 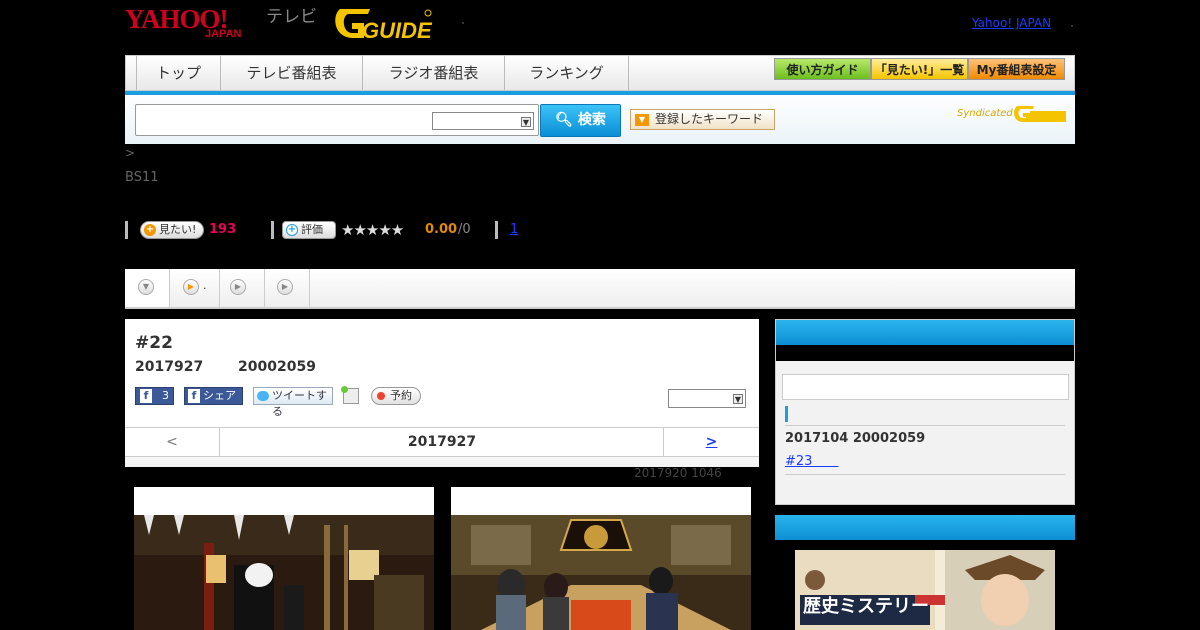 I want to click on tab-2: ▶ ., so click(x=195, y=288).